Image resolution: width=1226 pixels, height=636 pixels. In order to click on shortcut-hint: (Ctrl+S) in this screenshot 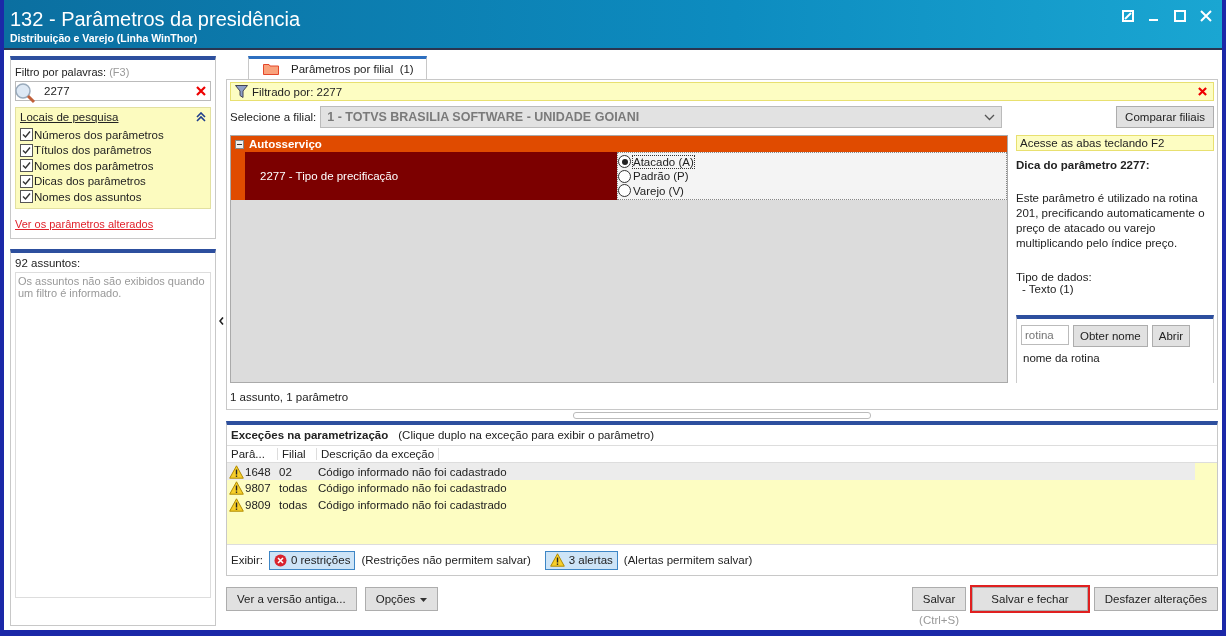, I will do `click(939, 620)`.